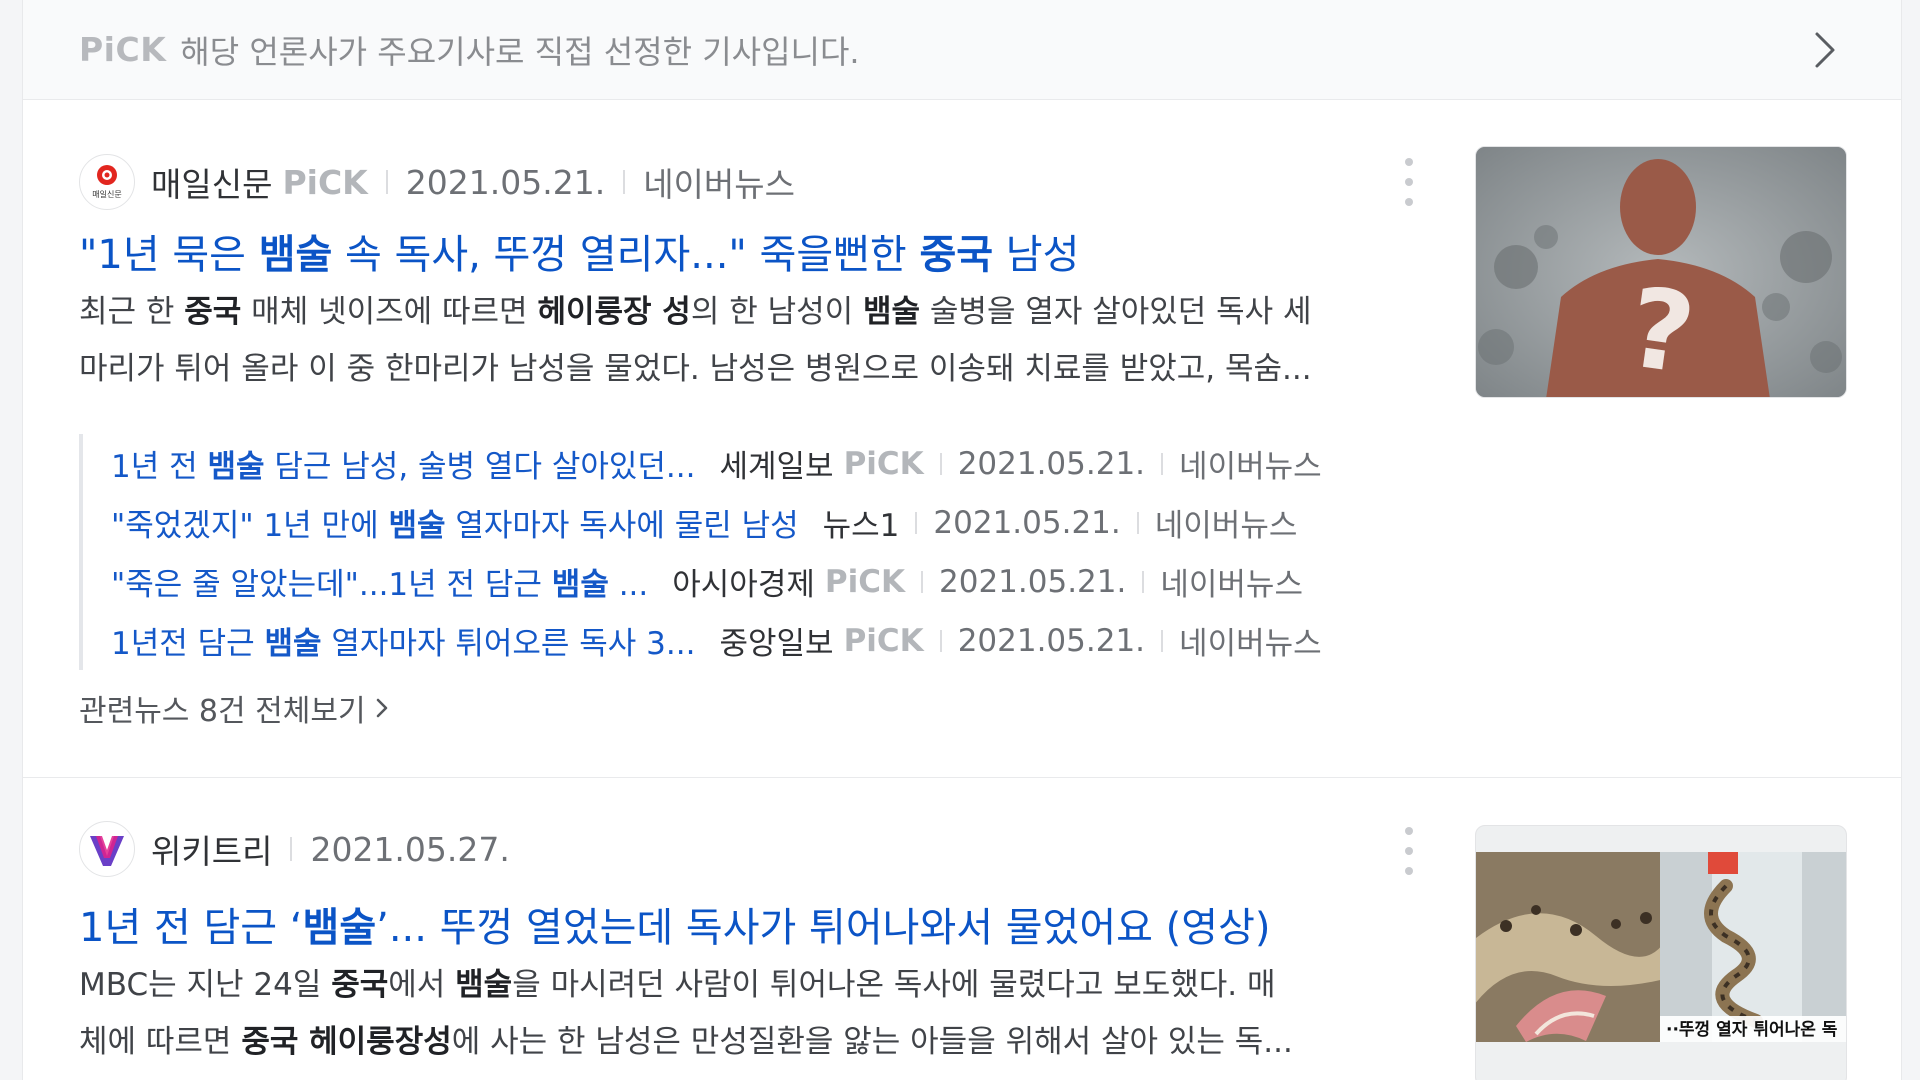 The image size is (1920, 1080). Describe the element at coordinates (743, 581) in the screenshot. I see `related-press-name: 아시아경제` at that location.